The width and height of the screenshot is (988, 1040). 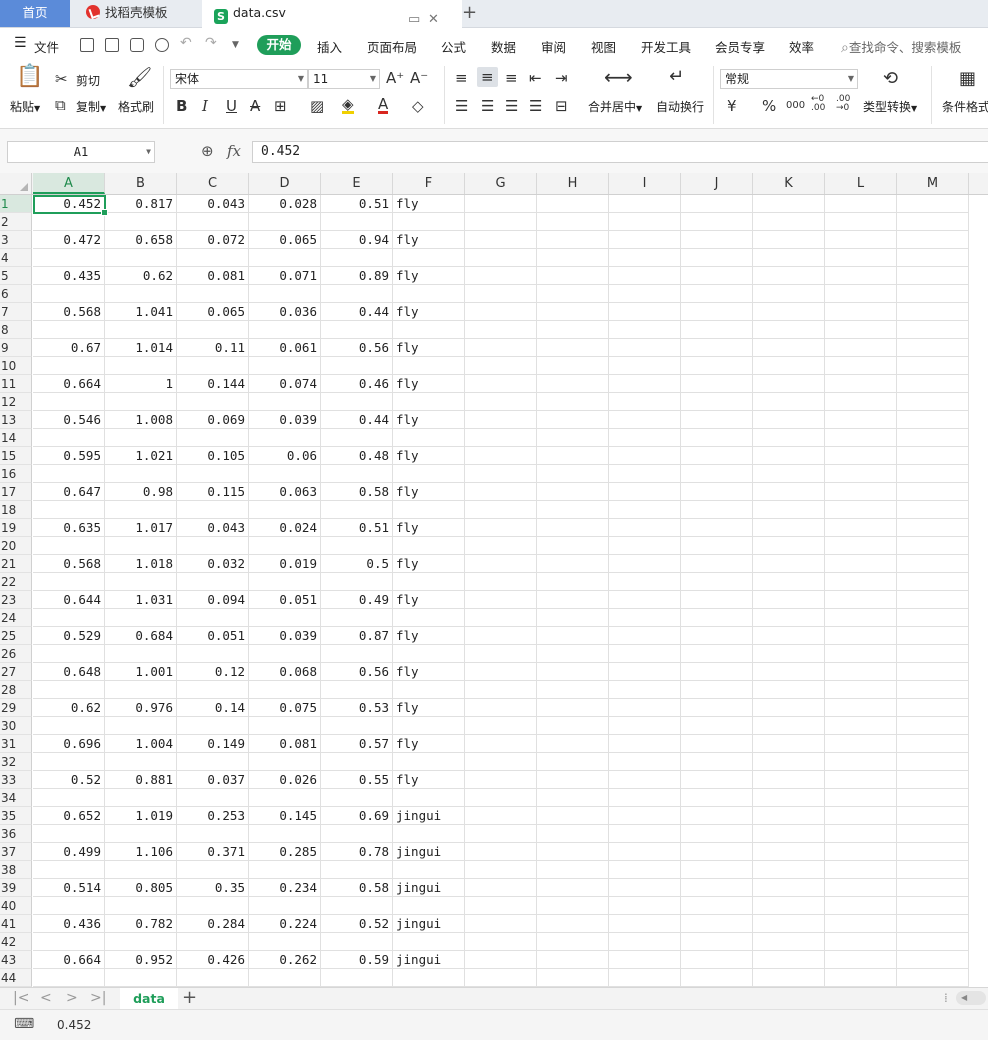 I want to click on cell-m35, so click(x=933, y=816).